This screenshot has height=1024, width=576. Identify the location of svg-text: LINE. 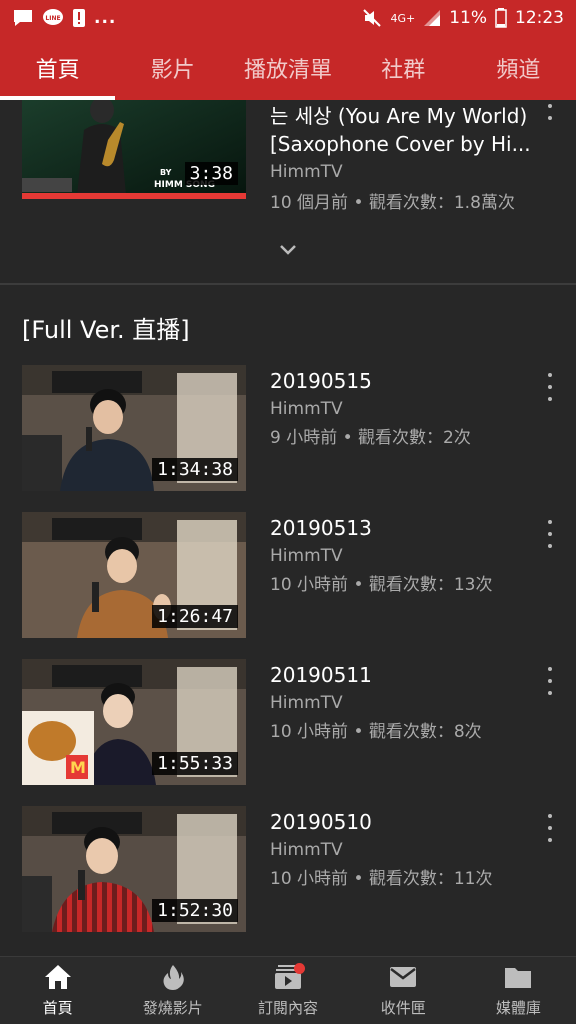
(52, 18).